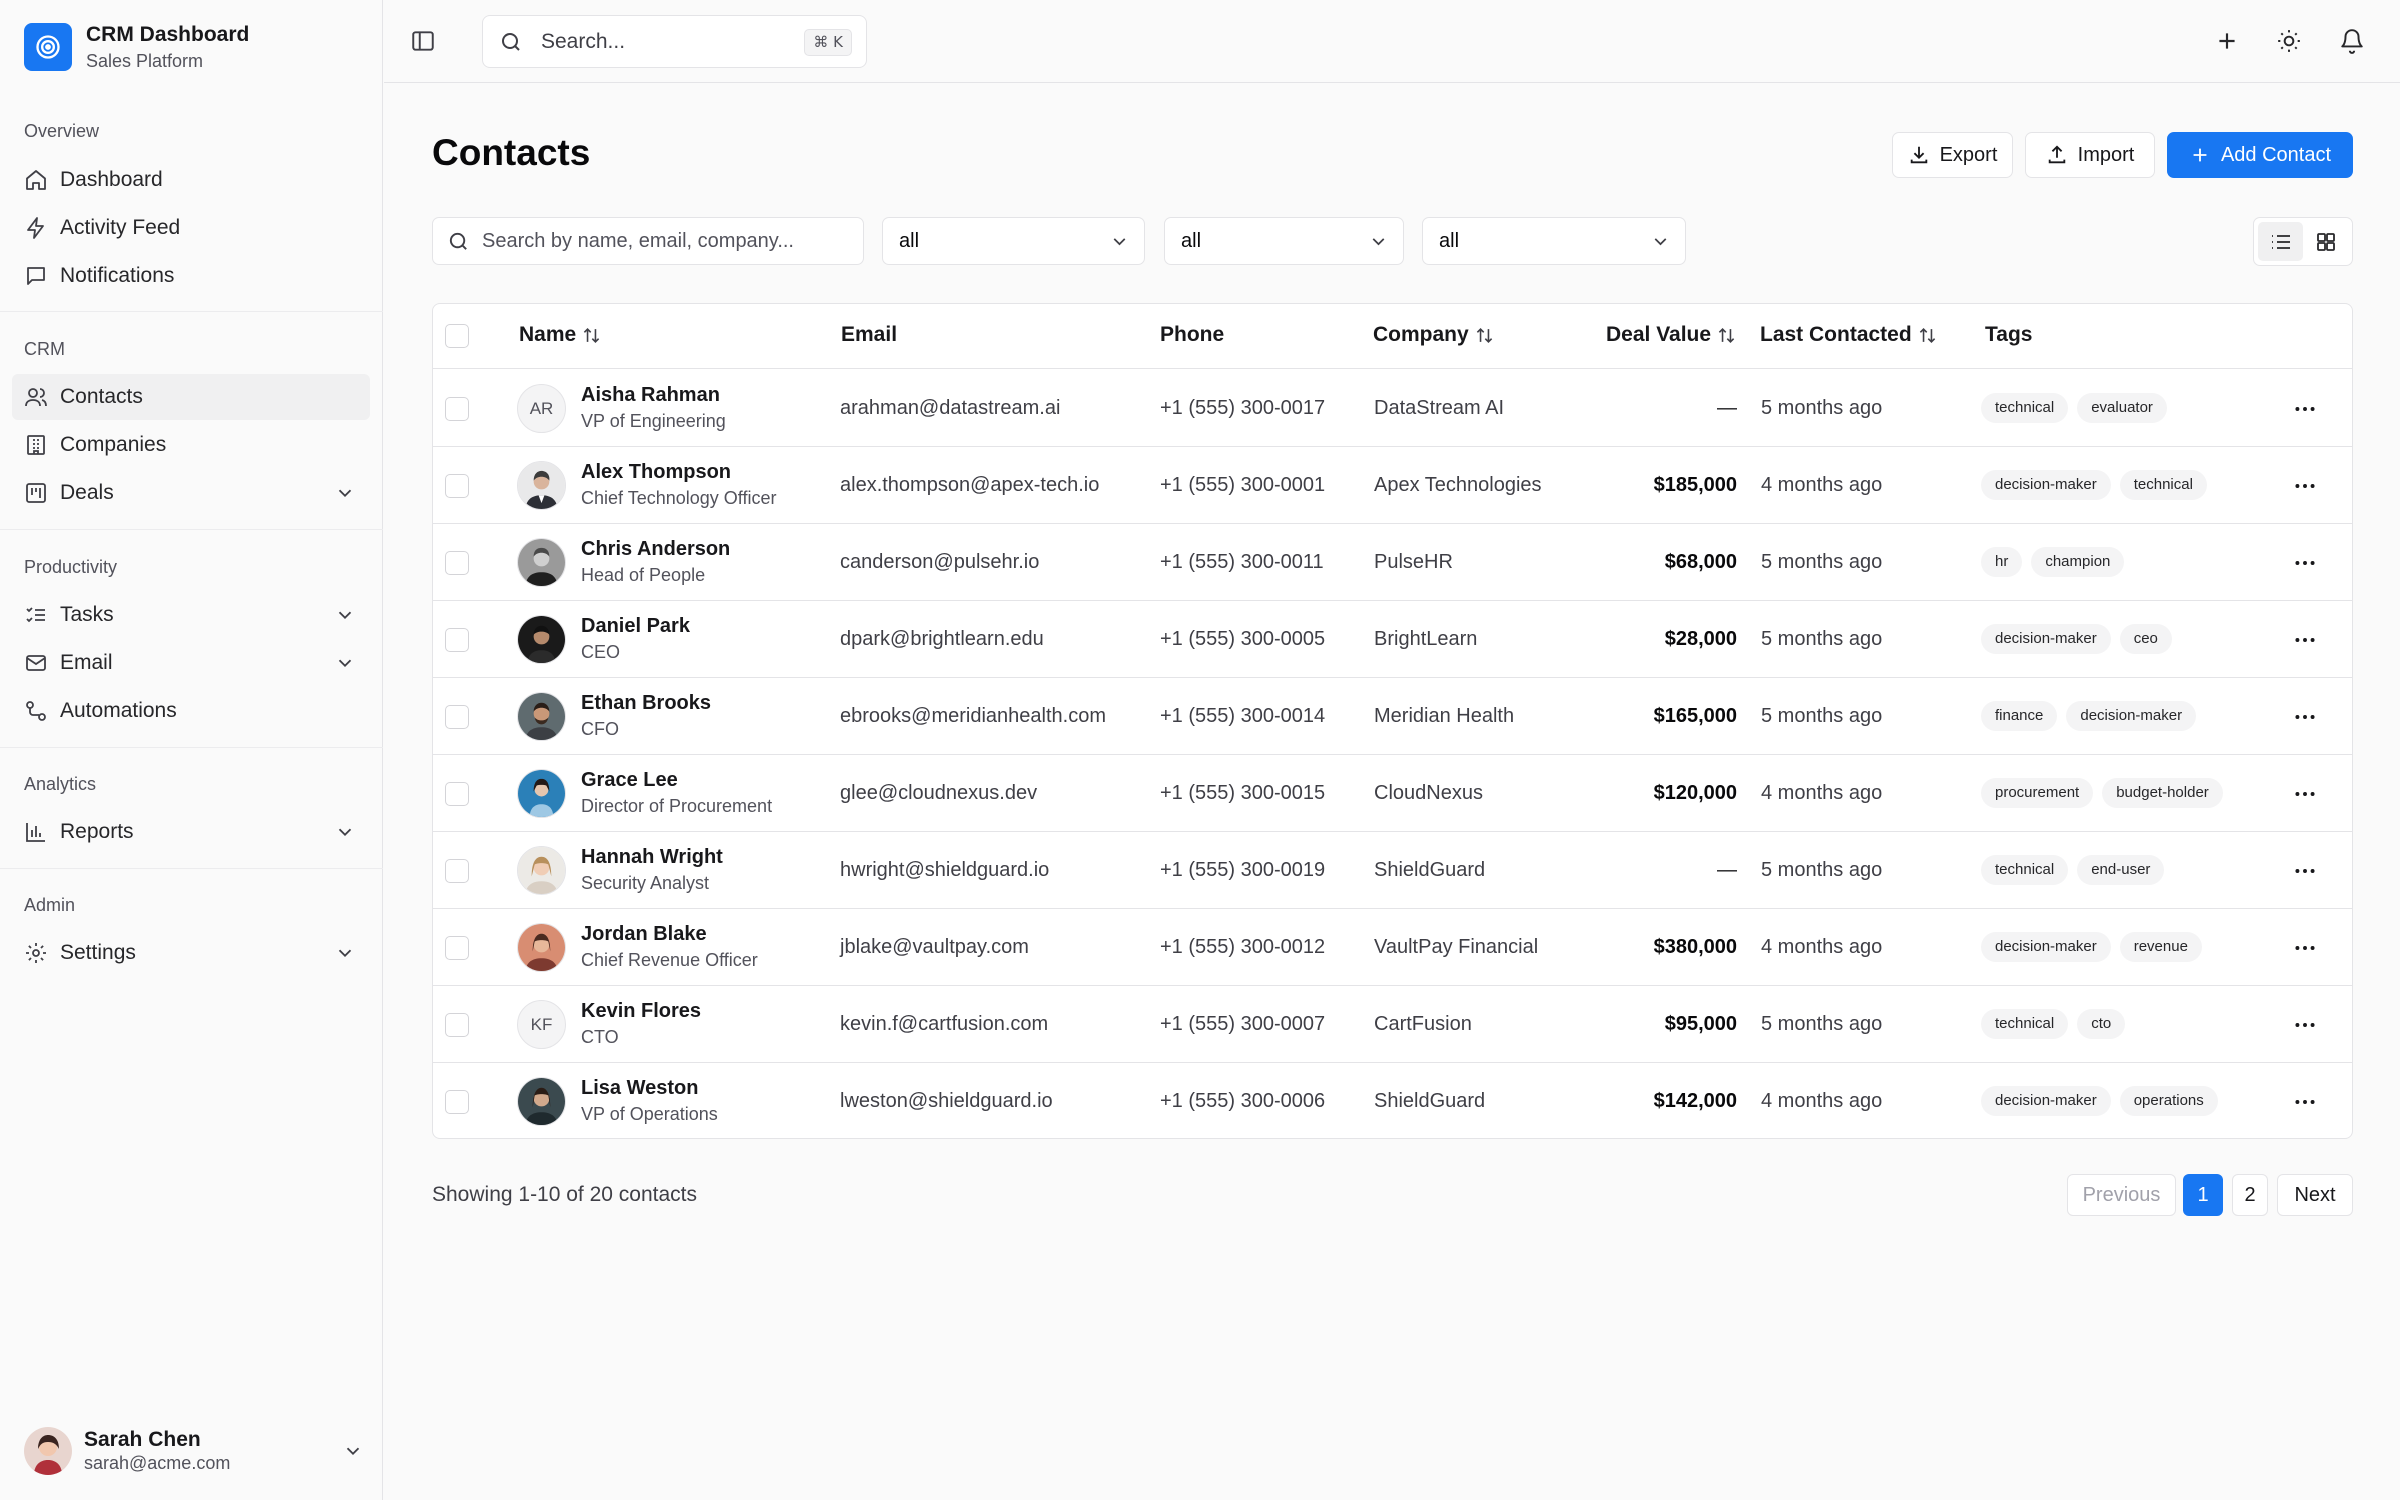 Image resolution: width=2400 pixels, height=1500 pixels. Describe the element at coordinates (944, 1024) in the screenshot. I see `contact-email: kevin.f@cartfusion.com` at that location.